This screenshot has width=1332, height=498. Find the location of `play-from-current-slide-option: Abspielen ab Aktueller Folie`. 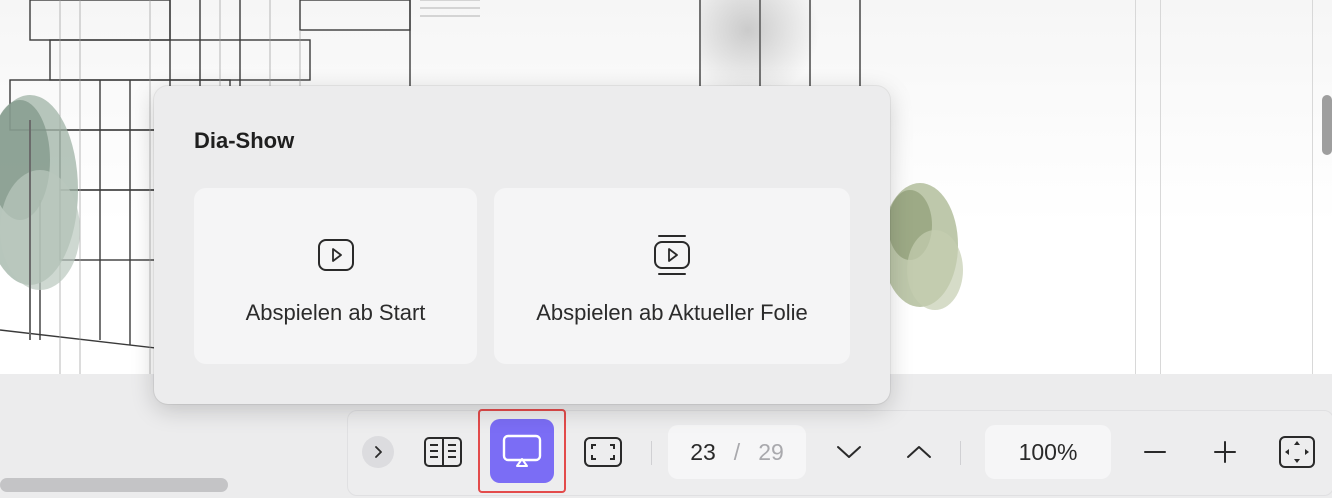

play-from-current-slide-option: Abspielen ab Aktueller Folie is located at coordinates (672, 276).